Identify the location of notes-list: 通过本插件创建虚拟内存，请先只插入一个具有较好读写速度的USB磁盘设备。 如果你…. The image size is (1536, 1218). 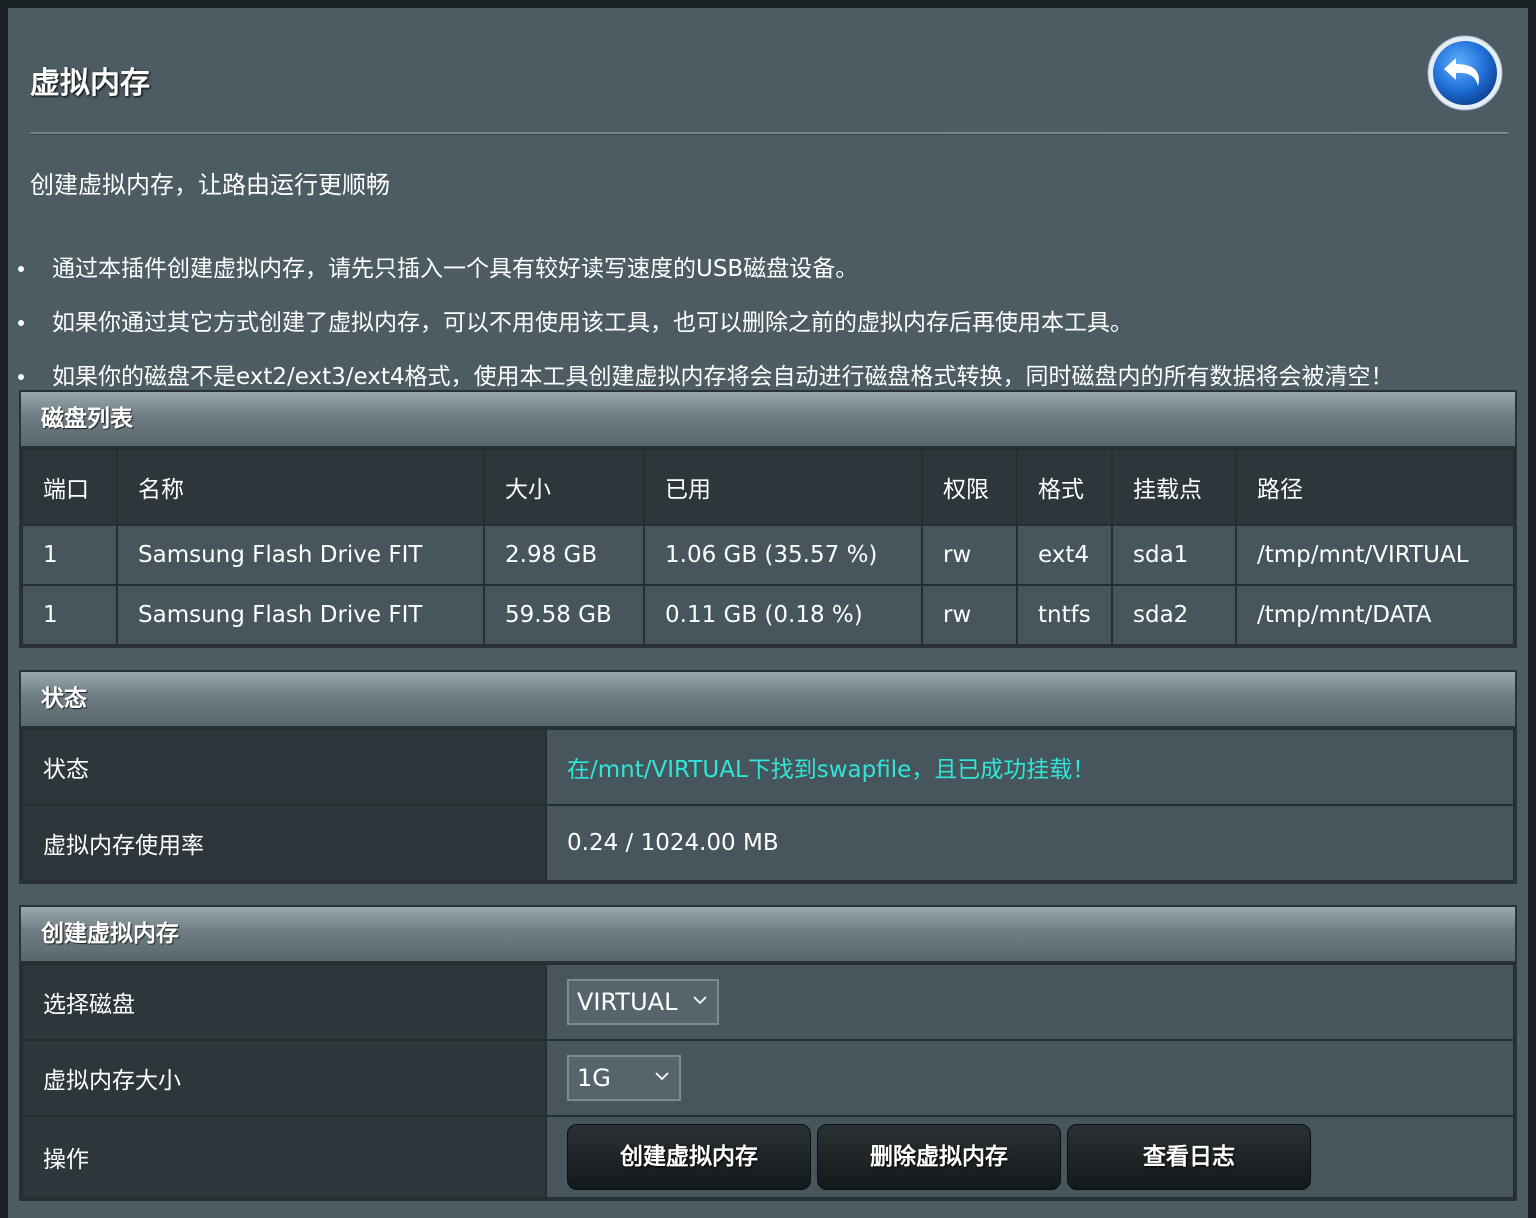
(701, 331).